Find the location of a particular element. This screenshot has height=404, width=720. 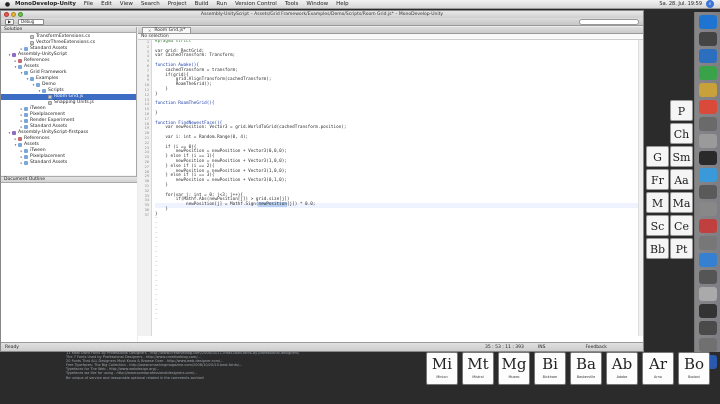

font-card: Ab Adobe is located at coordinates (622, 368).